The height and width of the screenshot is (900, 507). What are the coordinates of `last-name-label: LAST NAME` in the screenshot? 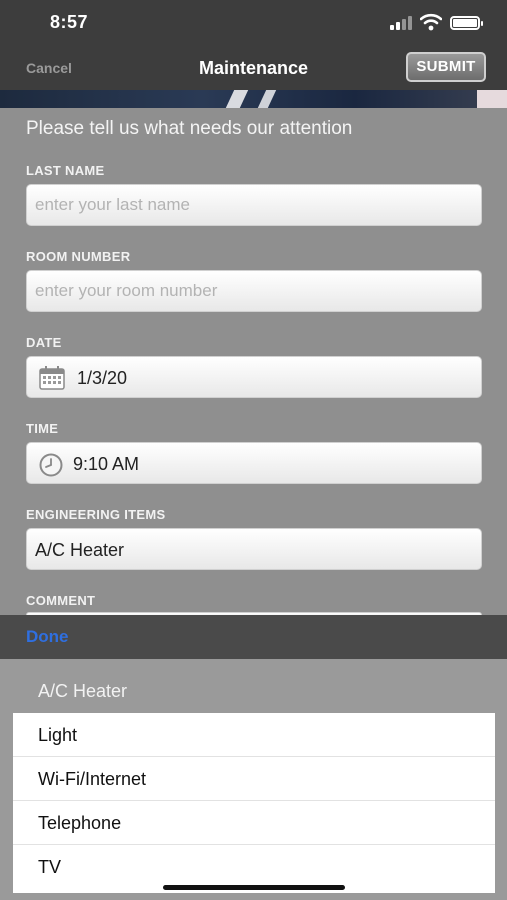 It's located at (65, 170).